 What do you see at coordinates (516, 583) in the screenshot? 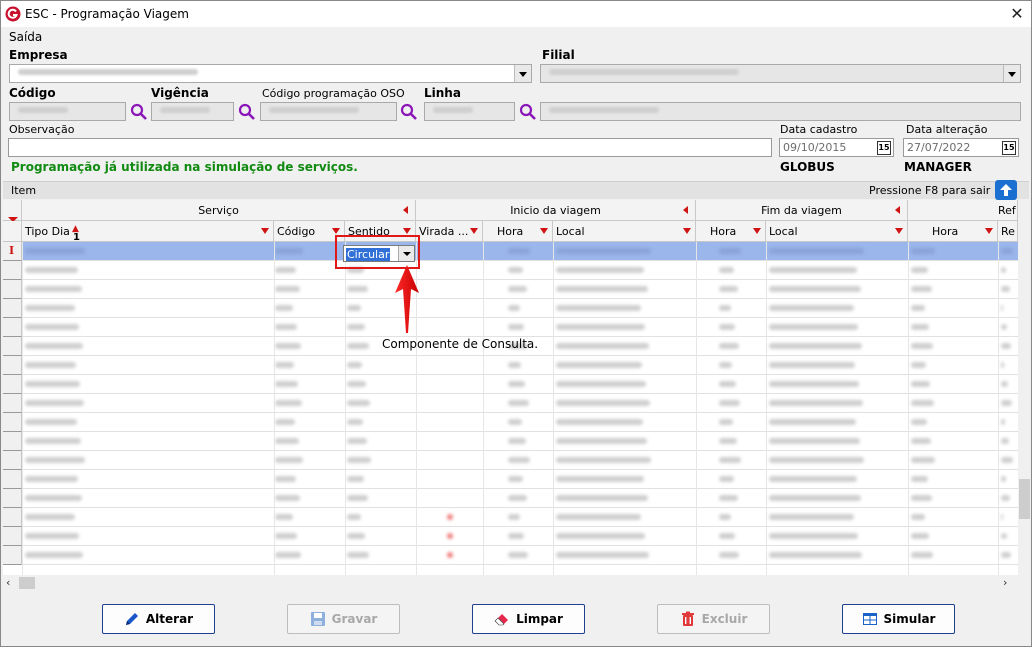
I see `horizontal-scrollbar` at bounding box center [516, 583].